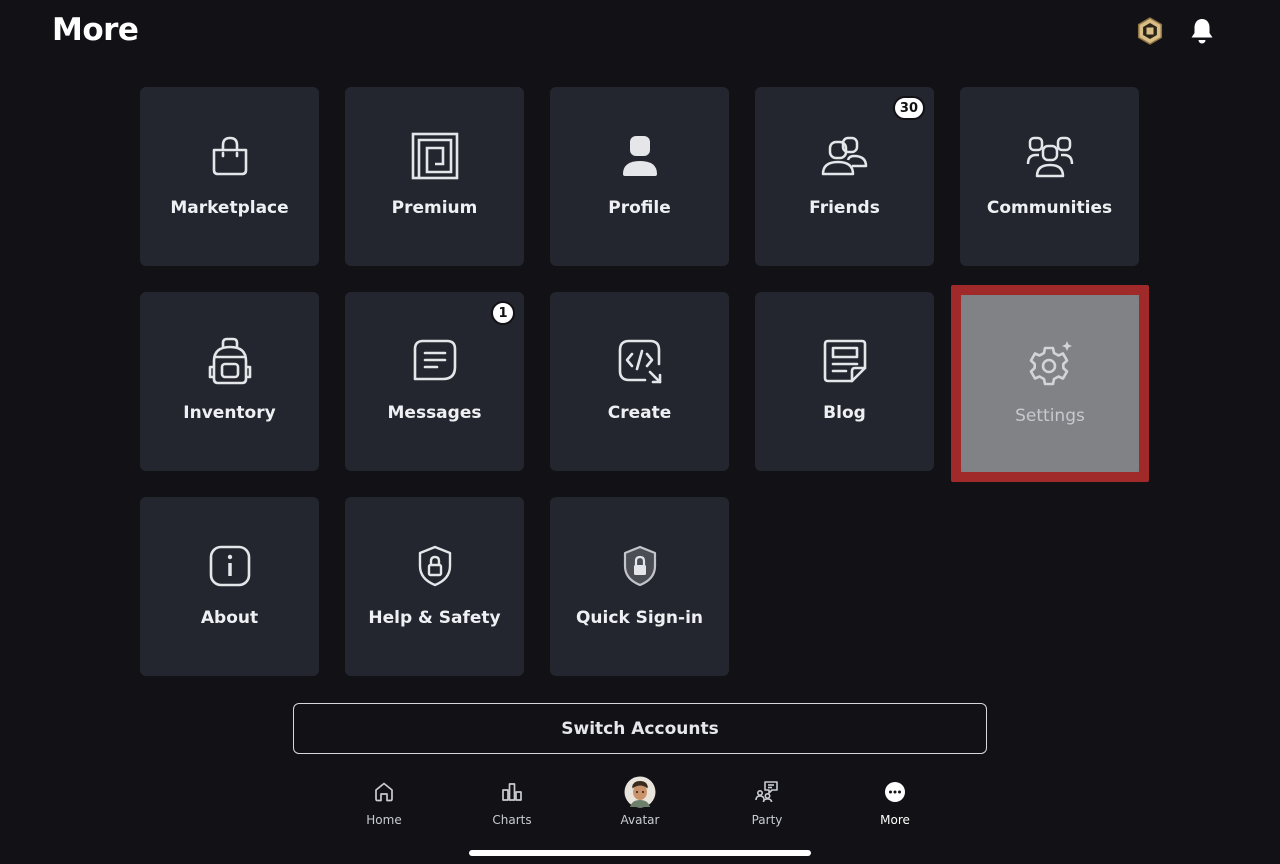 Image resolution: width=1280 pixels, height=864 pixels. I want to click on nav-party: Party, so click(767, 801).